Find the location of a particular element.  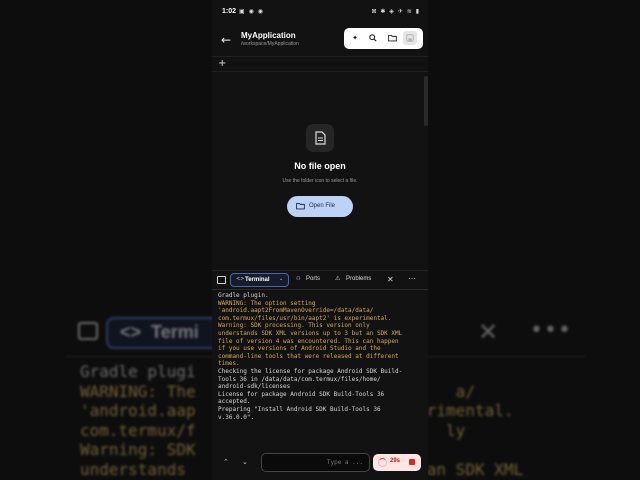

background-terminal-icon is located at coordinates (88, 331).